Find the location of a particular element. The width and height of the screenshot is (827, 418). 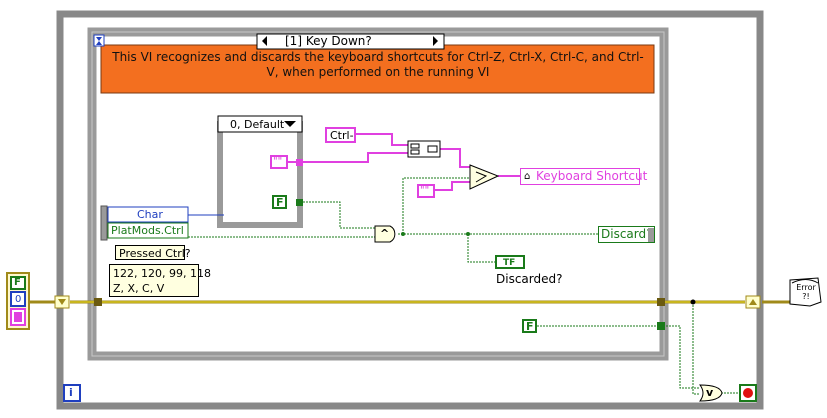

select-node is located at coordinates (484, 177).